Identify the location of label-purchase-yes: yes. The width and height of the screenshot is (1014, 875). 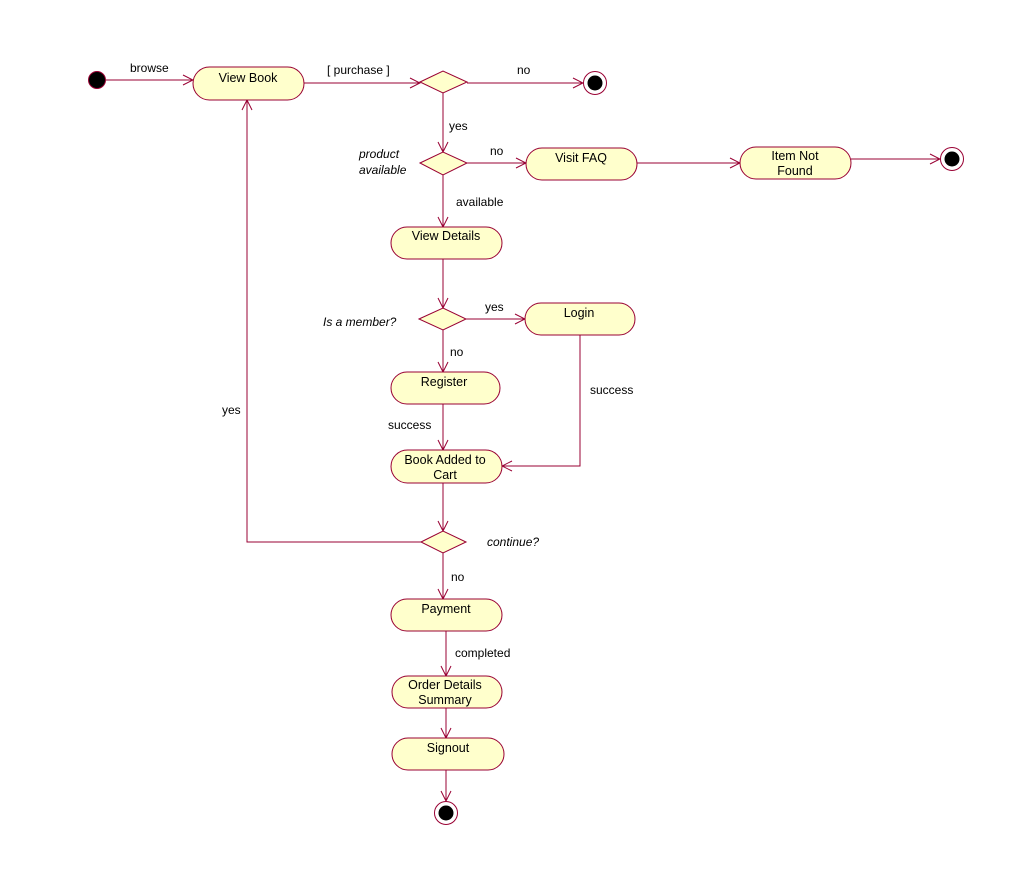
(458, 126).